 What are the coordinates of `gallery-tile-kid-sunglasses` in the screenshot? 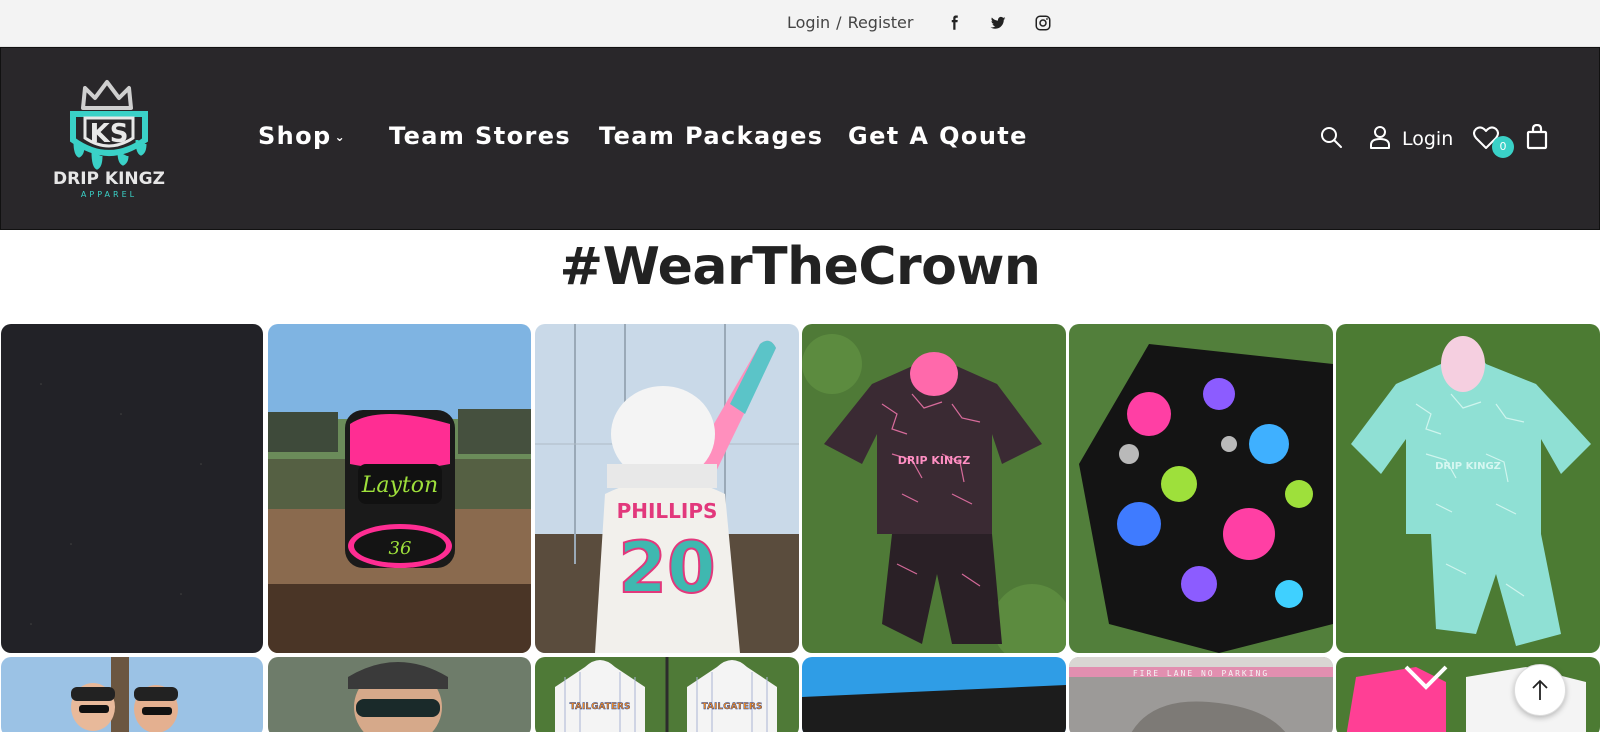 It's located at (399, 694).